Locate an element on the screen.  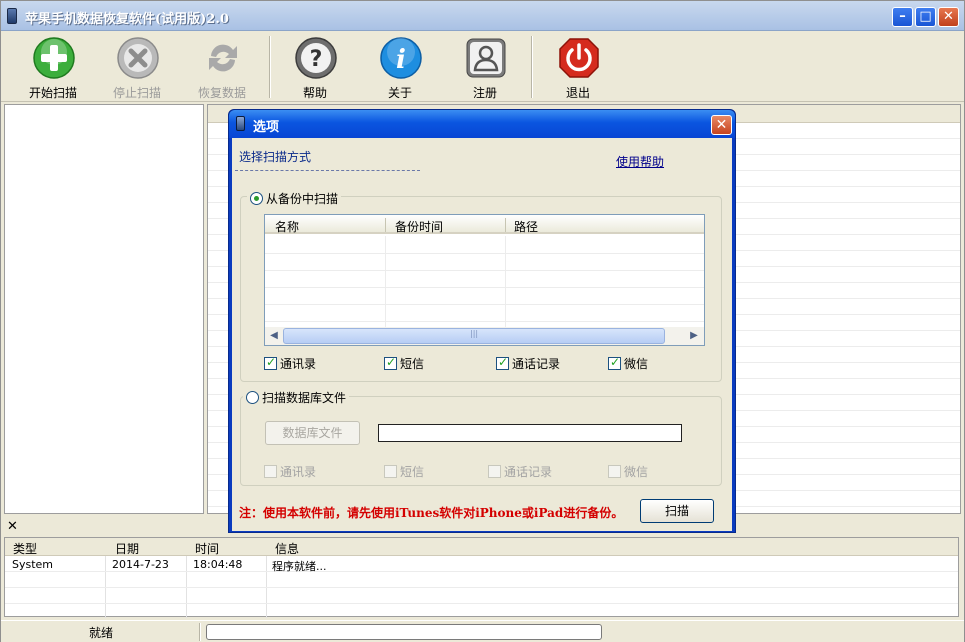
col-backup-time: 备份时间 is located at coordinates (419, 226).